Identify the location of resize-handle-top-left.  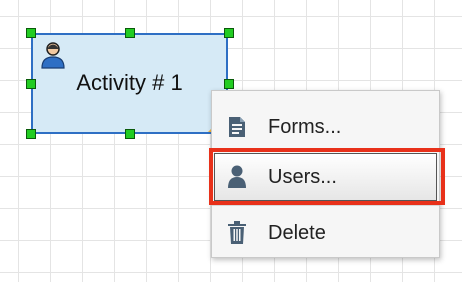
(31, 33).